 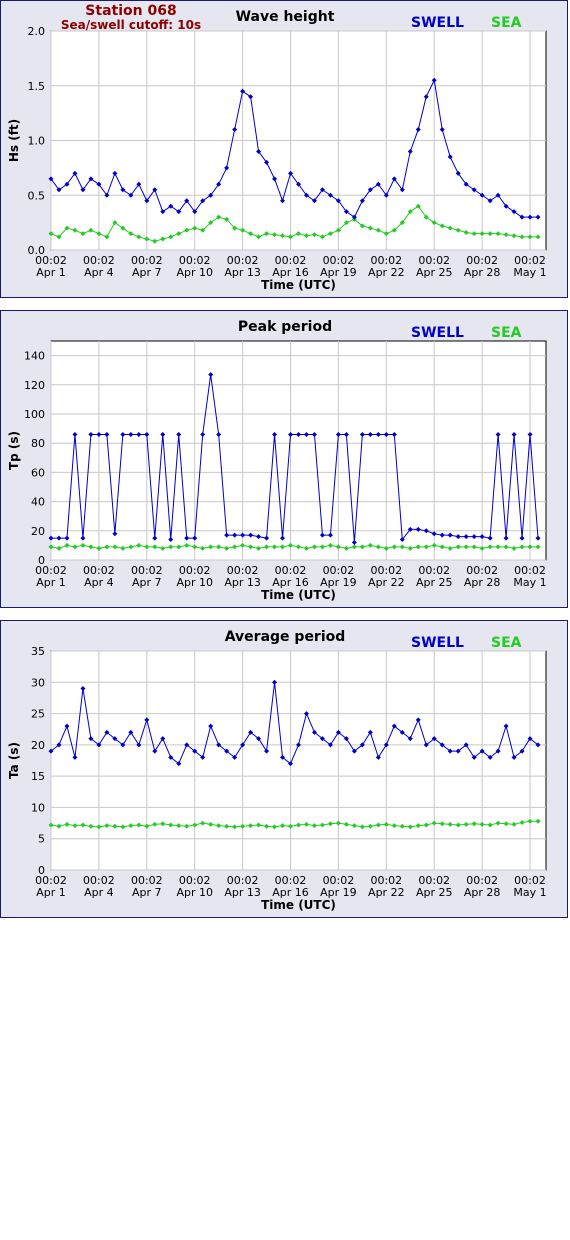 I want to click on y-tick-label: 2.0, so click(x=37, y=31).